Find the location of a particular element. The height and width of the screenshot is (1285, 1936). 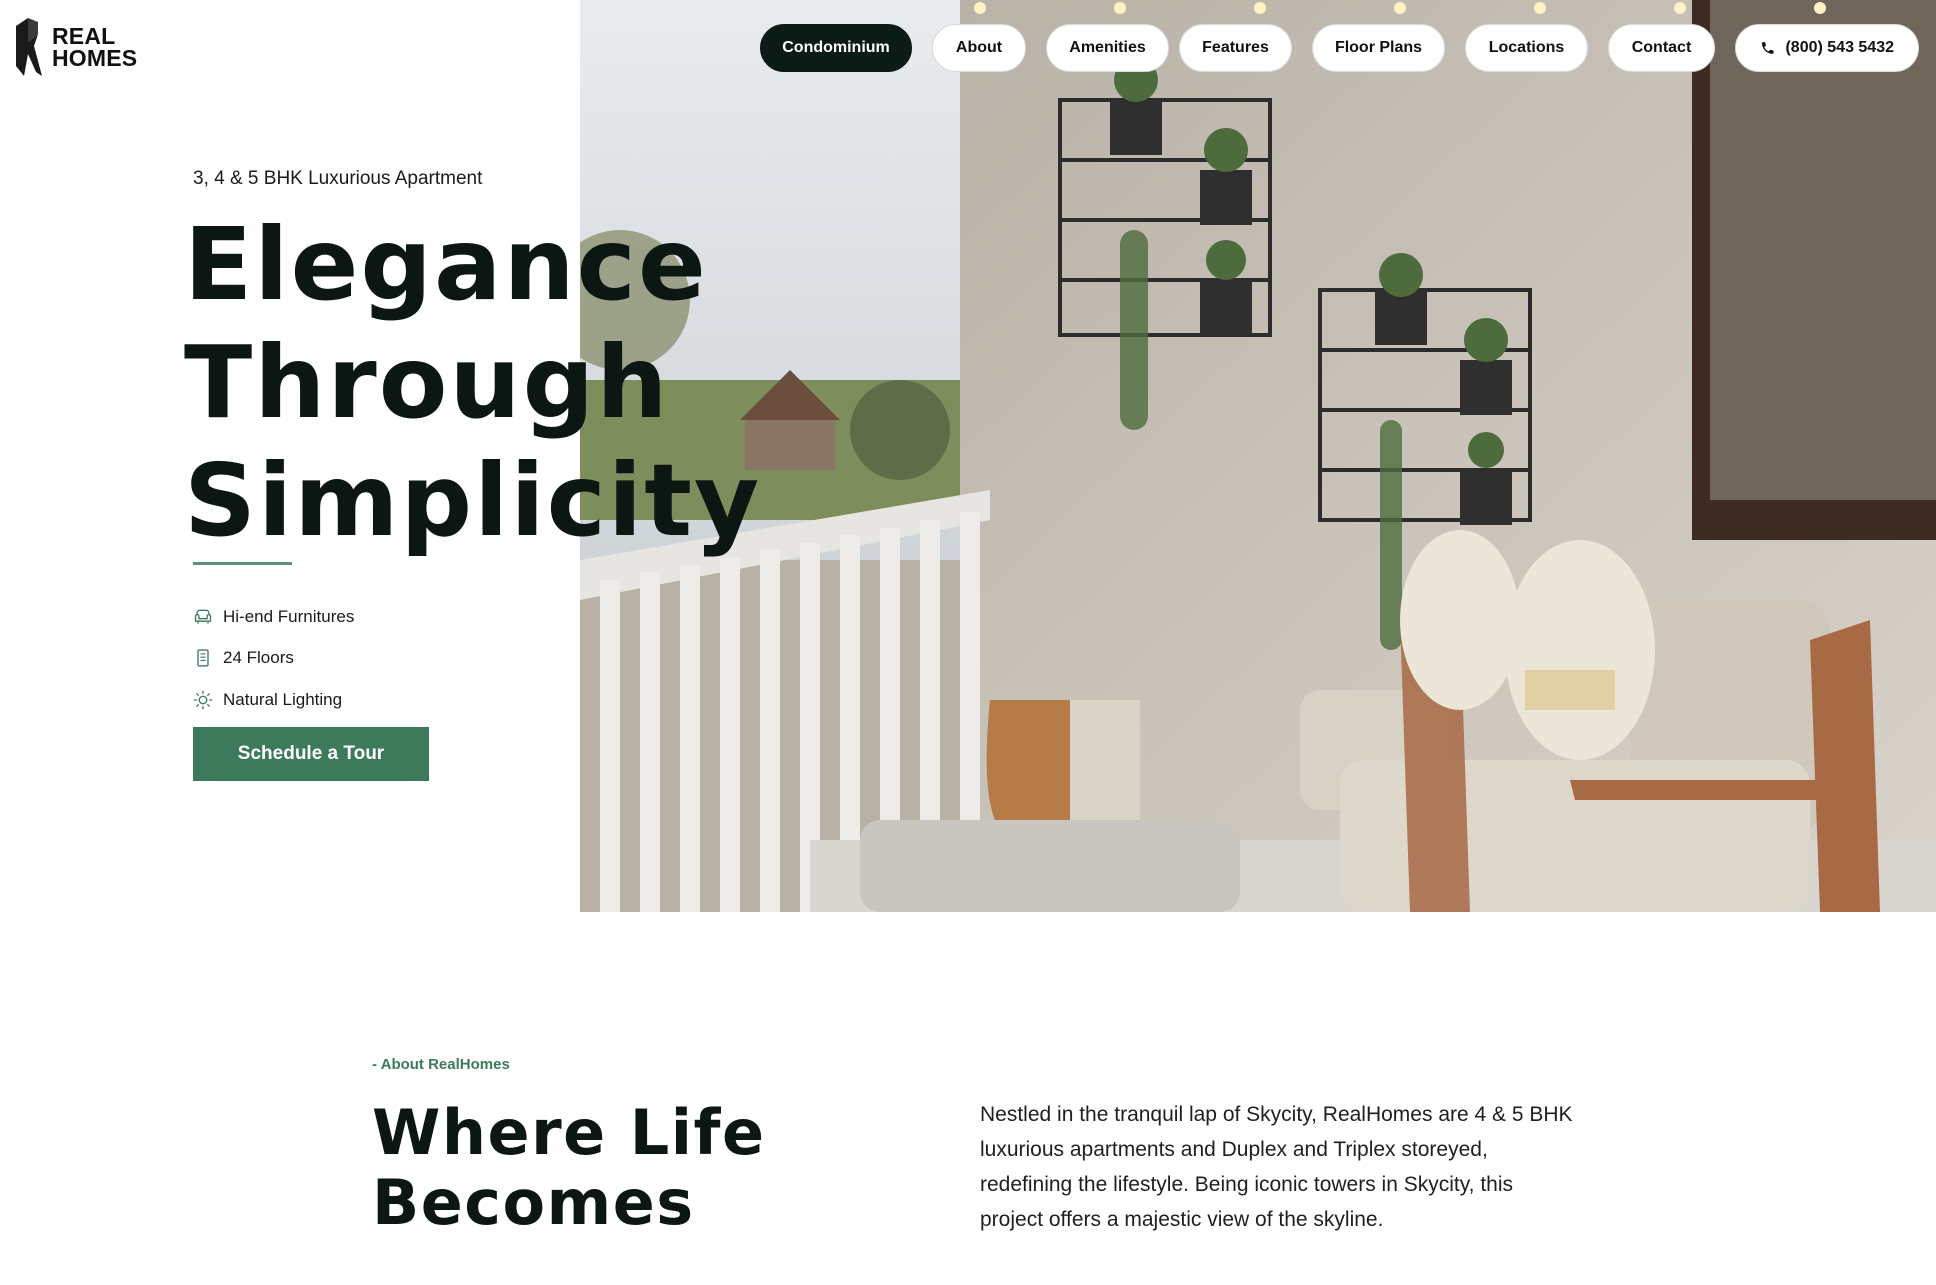

hero-title-line-1: Elegance is located at coordinates (446, 264).